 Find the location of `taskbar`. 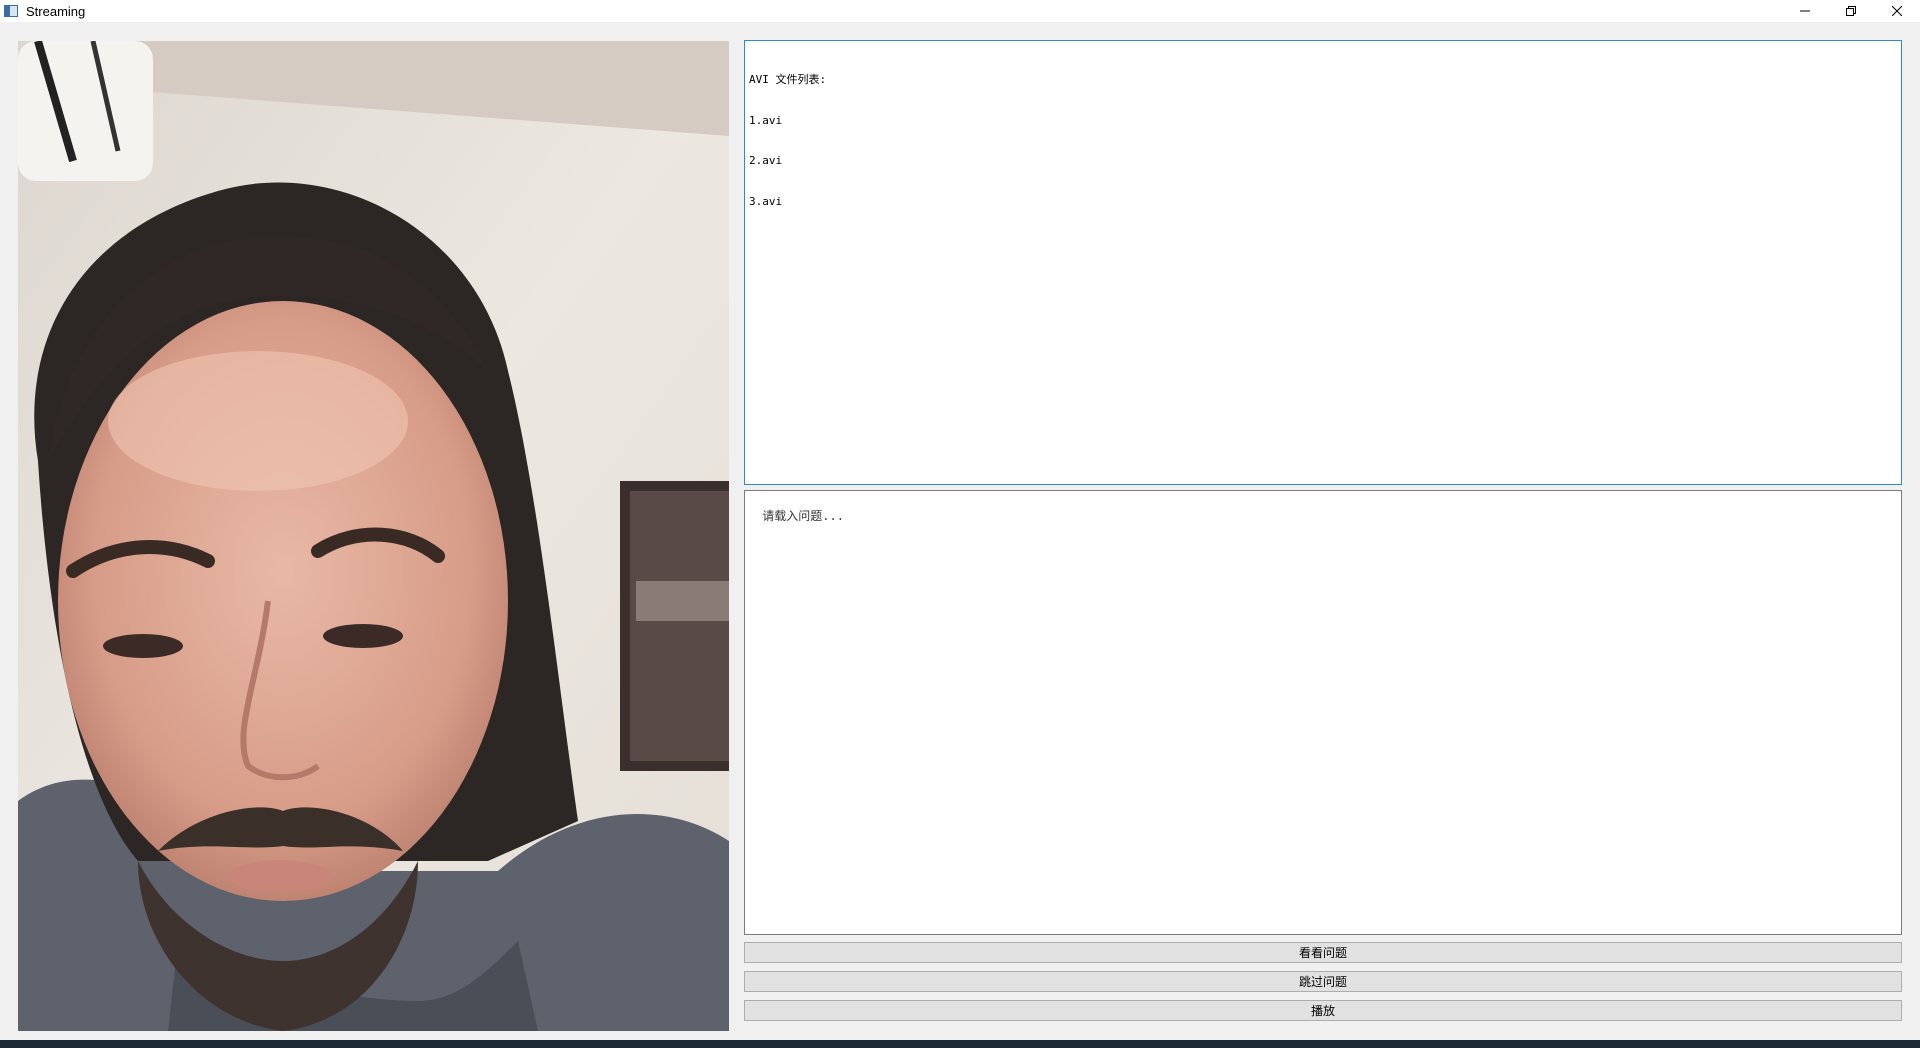

taskbar is located at coordinates (960, 1044).